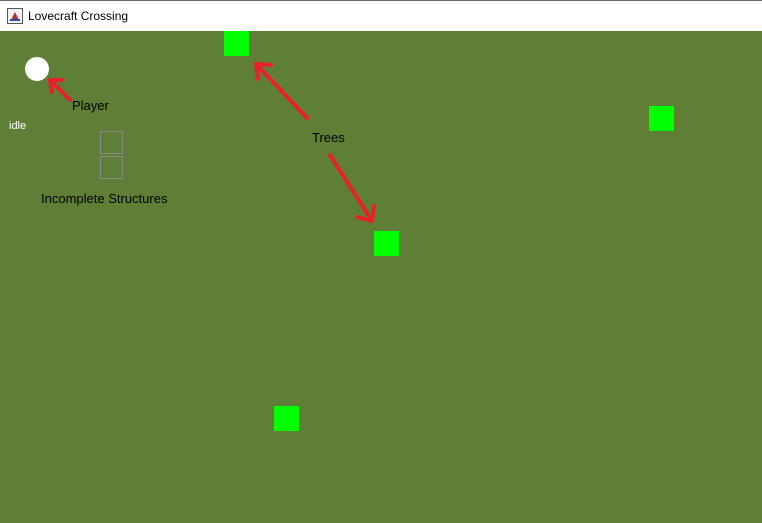 This screenshot has width=762, height=523. Describe the element at coordinates (104, 198) in the screenshot. I see `structures-annotation-label: Incomplete Structures` at that location.